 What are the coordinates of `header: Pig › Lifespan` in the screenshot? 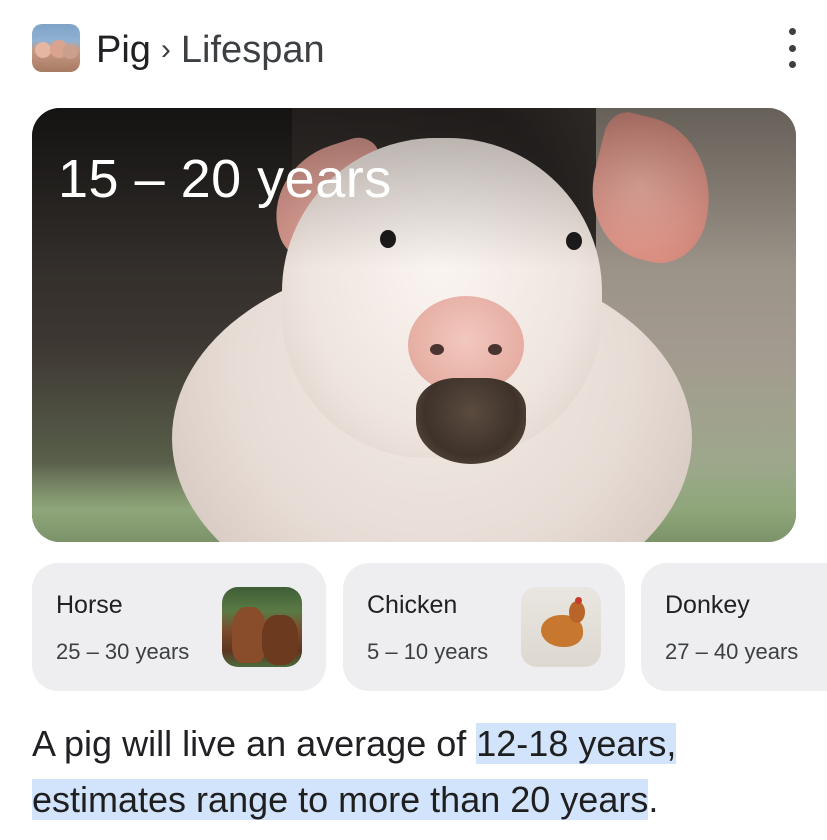 It's located at (413, 50).